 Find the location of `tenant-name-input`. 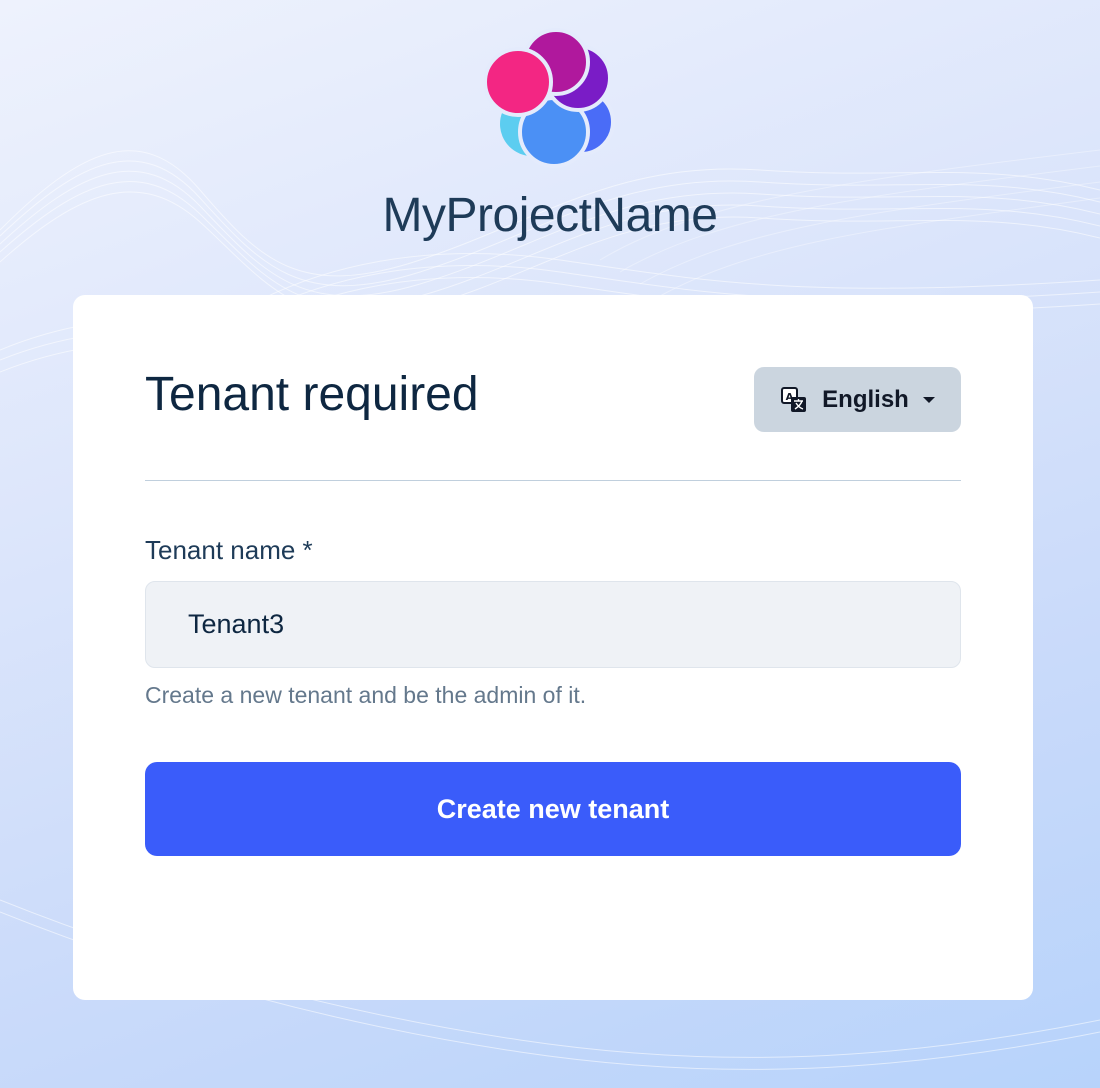

tenant-name-input is located at coordinates (553, 624).